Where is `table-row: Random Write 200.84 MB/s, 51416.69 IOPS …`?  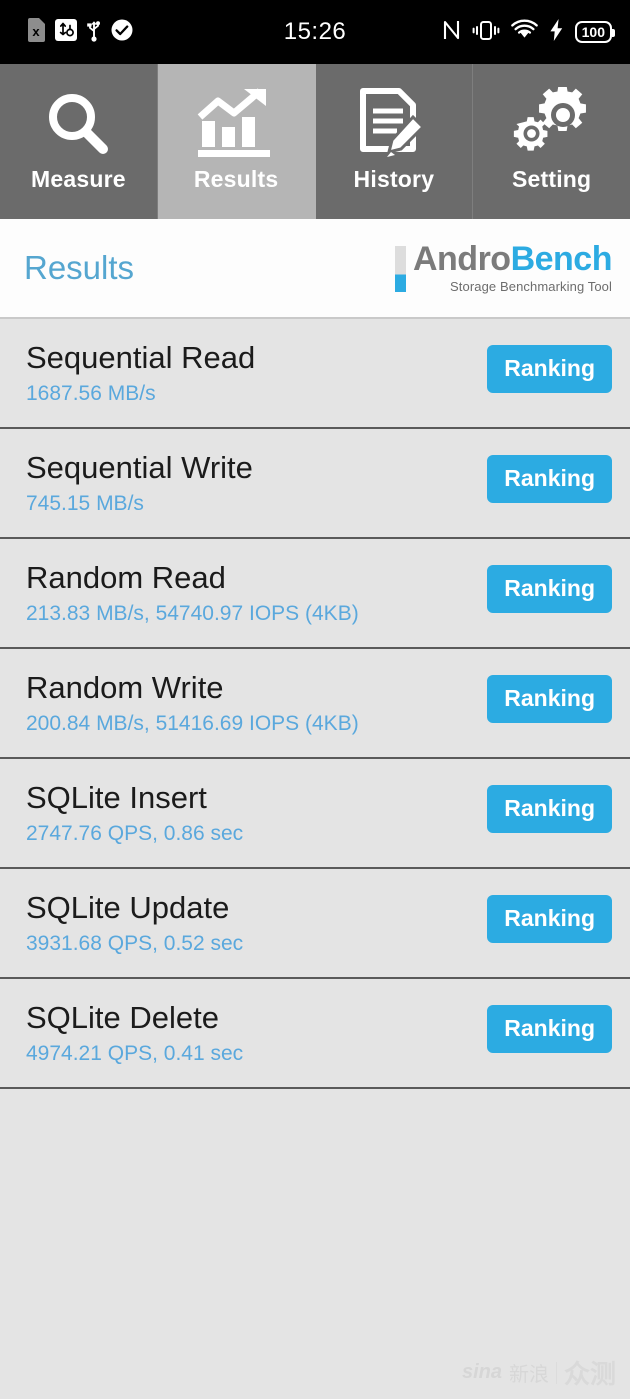 table-row: Random Write 200.84 MB/s, 51416.69 IOPS … is located at coordinates (315, 704).